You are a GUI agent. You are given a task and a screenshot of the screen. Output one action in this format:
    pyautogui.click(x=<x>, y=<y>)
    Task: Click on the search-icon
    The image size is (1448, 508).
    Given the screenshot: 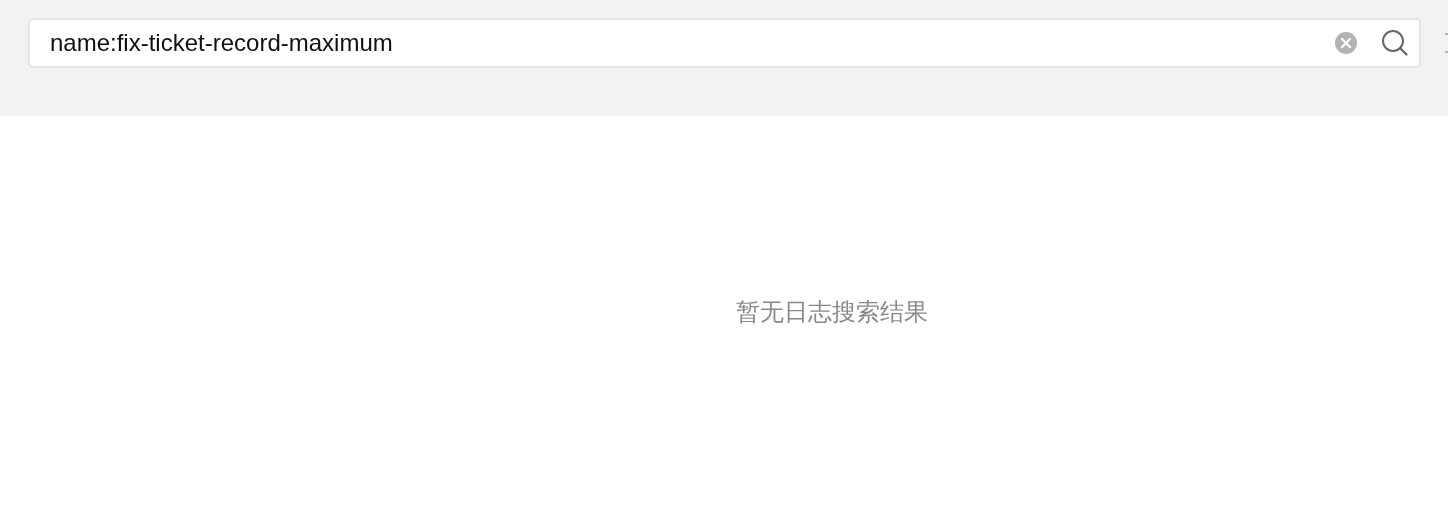 What is the action you would take?
    pyautogui.click(x=1395, y=43)
    